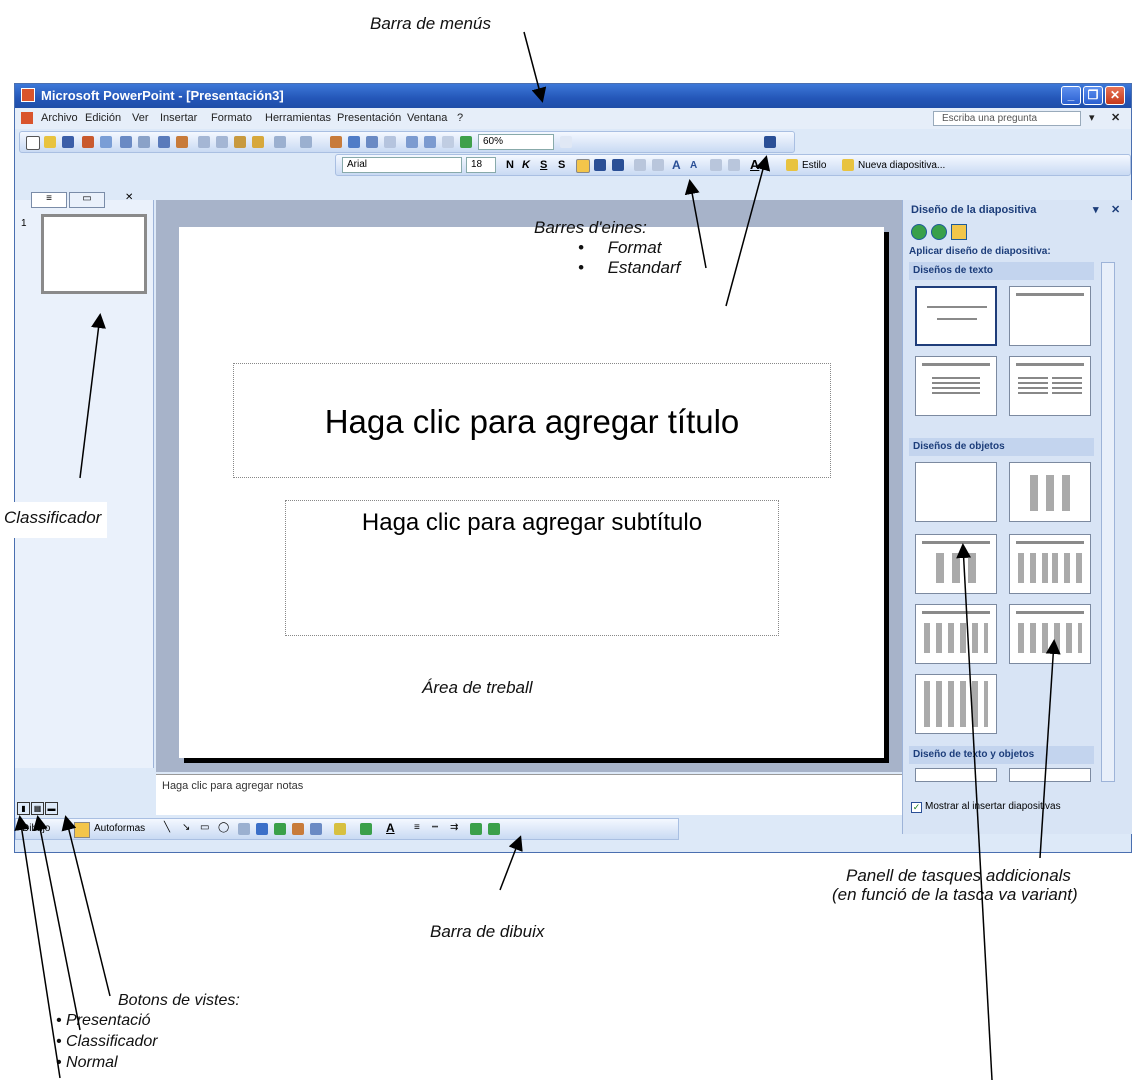 The height and width of the screenshot is (1080, 1140). I want to click on decrease-font-icon: A, so click(693, 165).